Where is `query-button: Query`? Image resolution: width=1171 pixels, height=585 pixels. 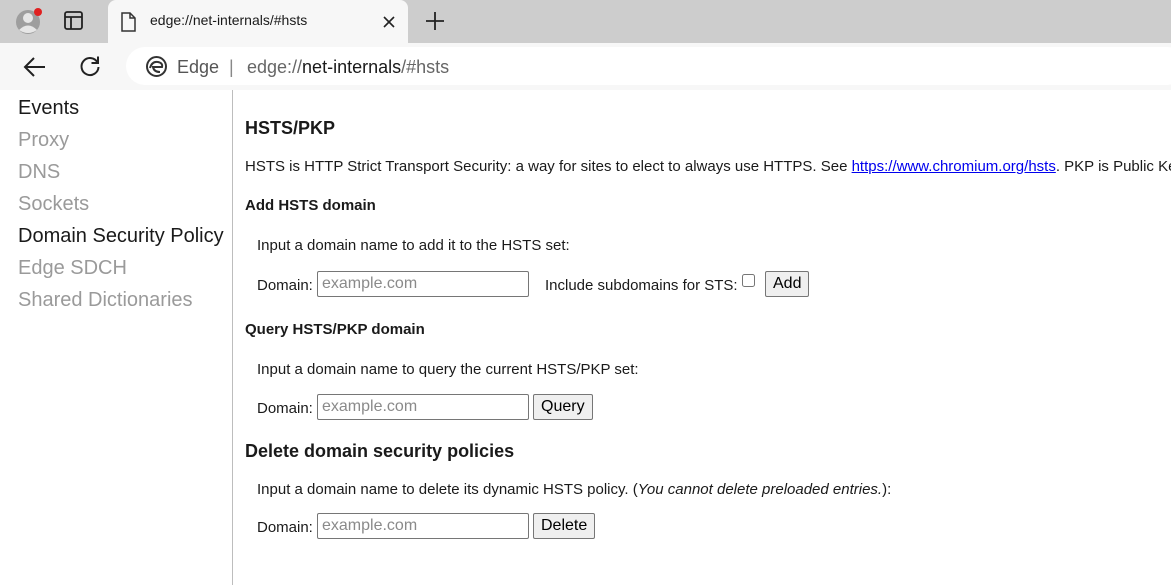 query-button: Query is located at coordinates (563, 407).